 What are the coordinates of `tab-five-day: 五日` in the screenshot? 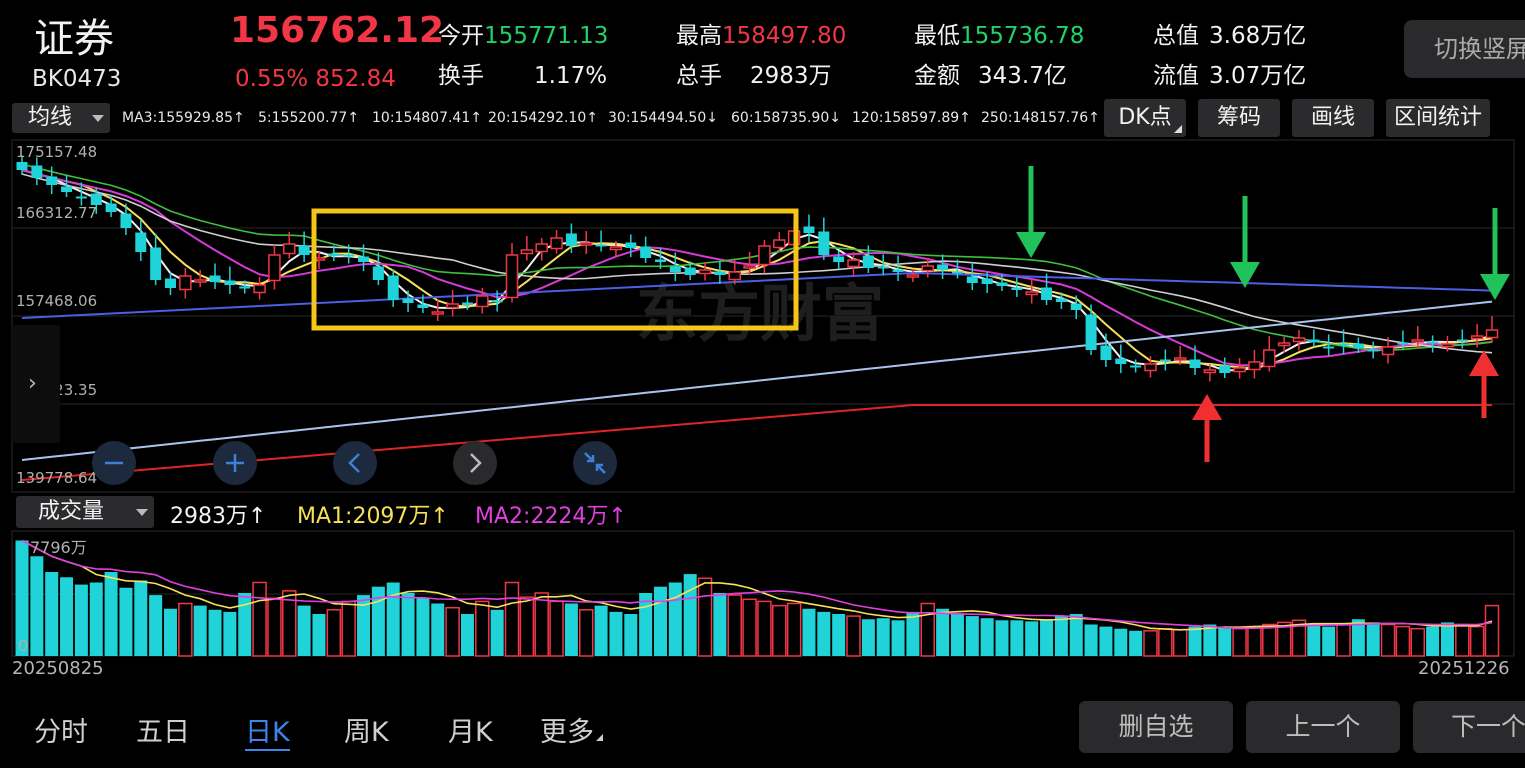 It's located at (163, 729).